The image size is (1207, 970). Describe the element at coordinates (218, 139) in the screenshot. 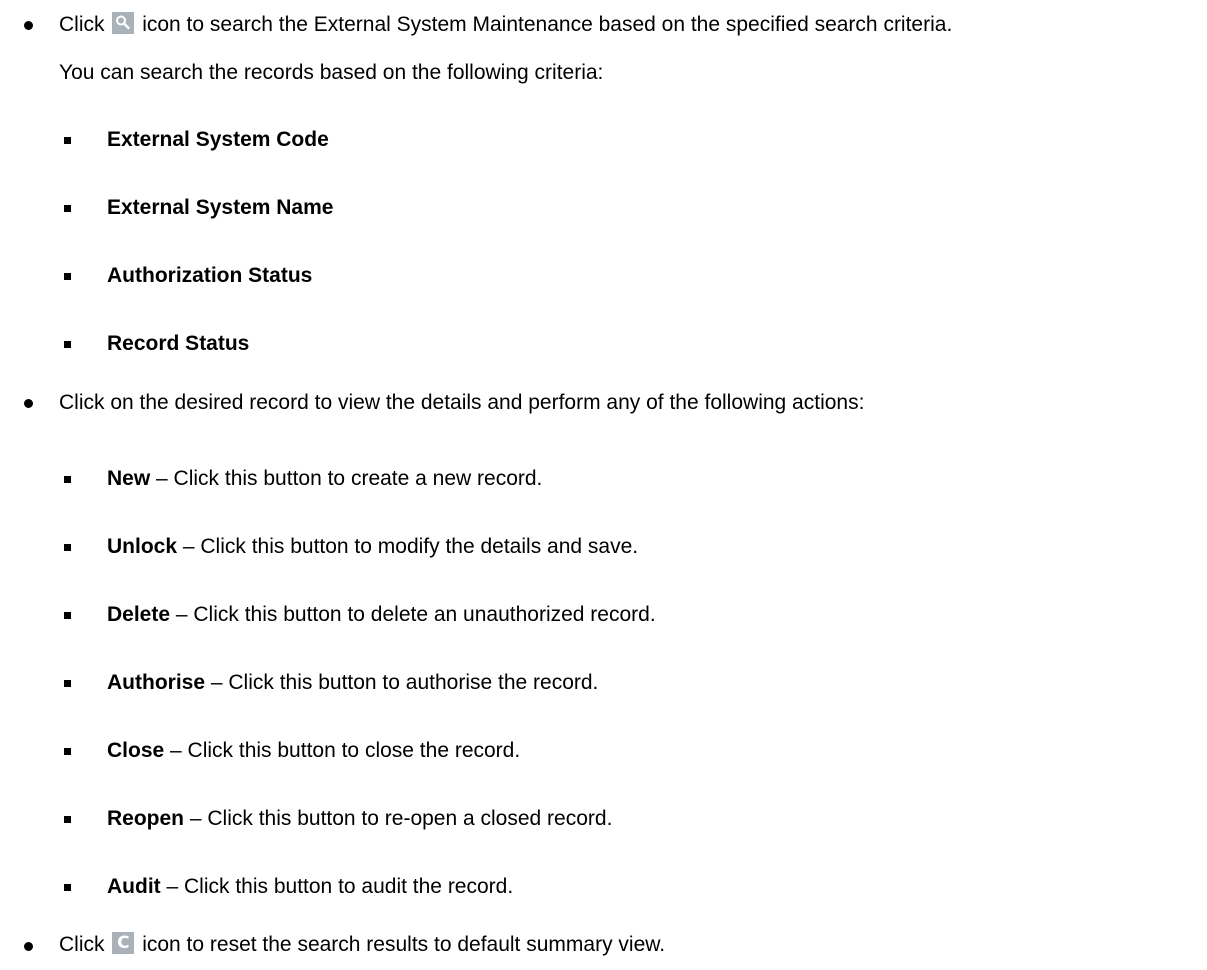

I see `criteria-item: External System Code` at that location.